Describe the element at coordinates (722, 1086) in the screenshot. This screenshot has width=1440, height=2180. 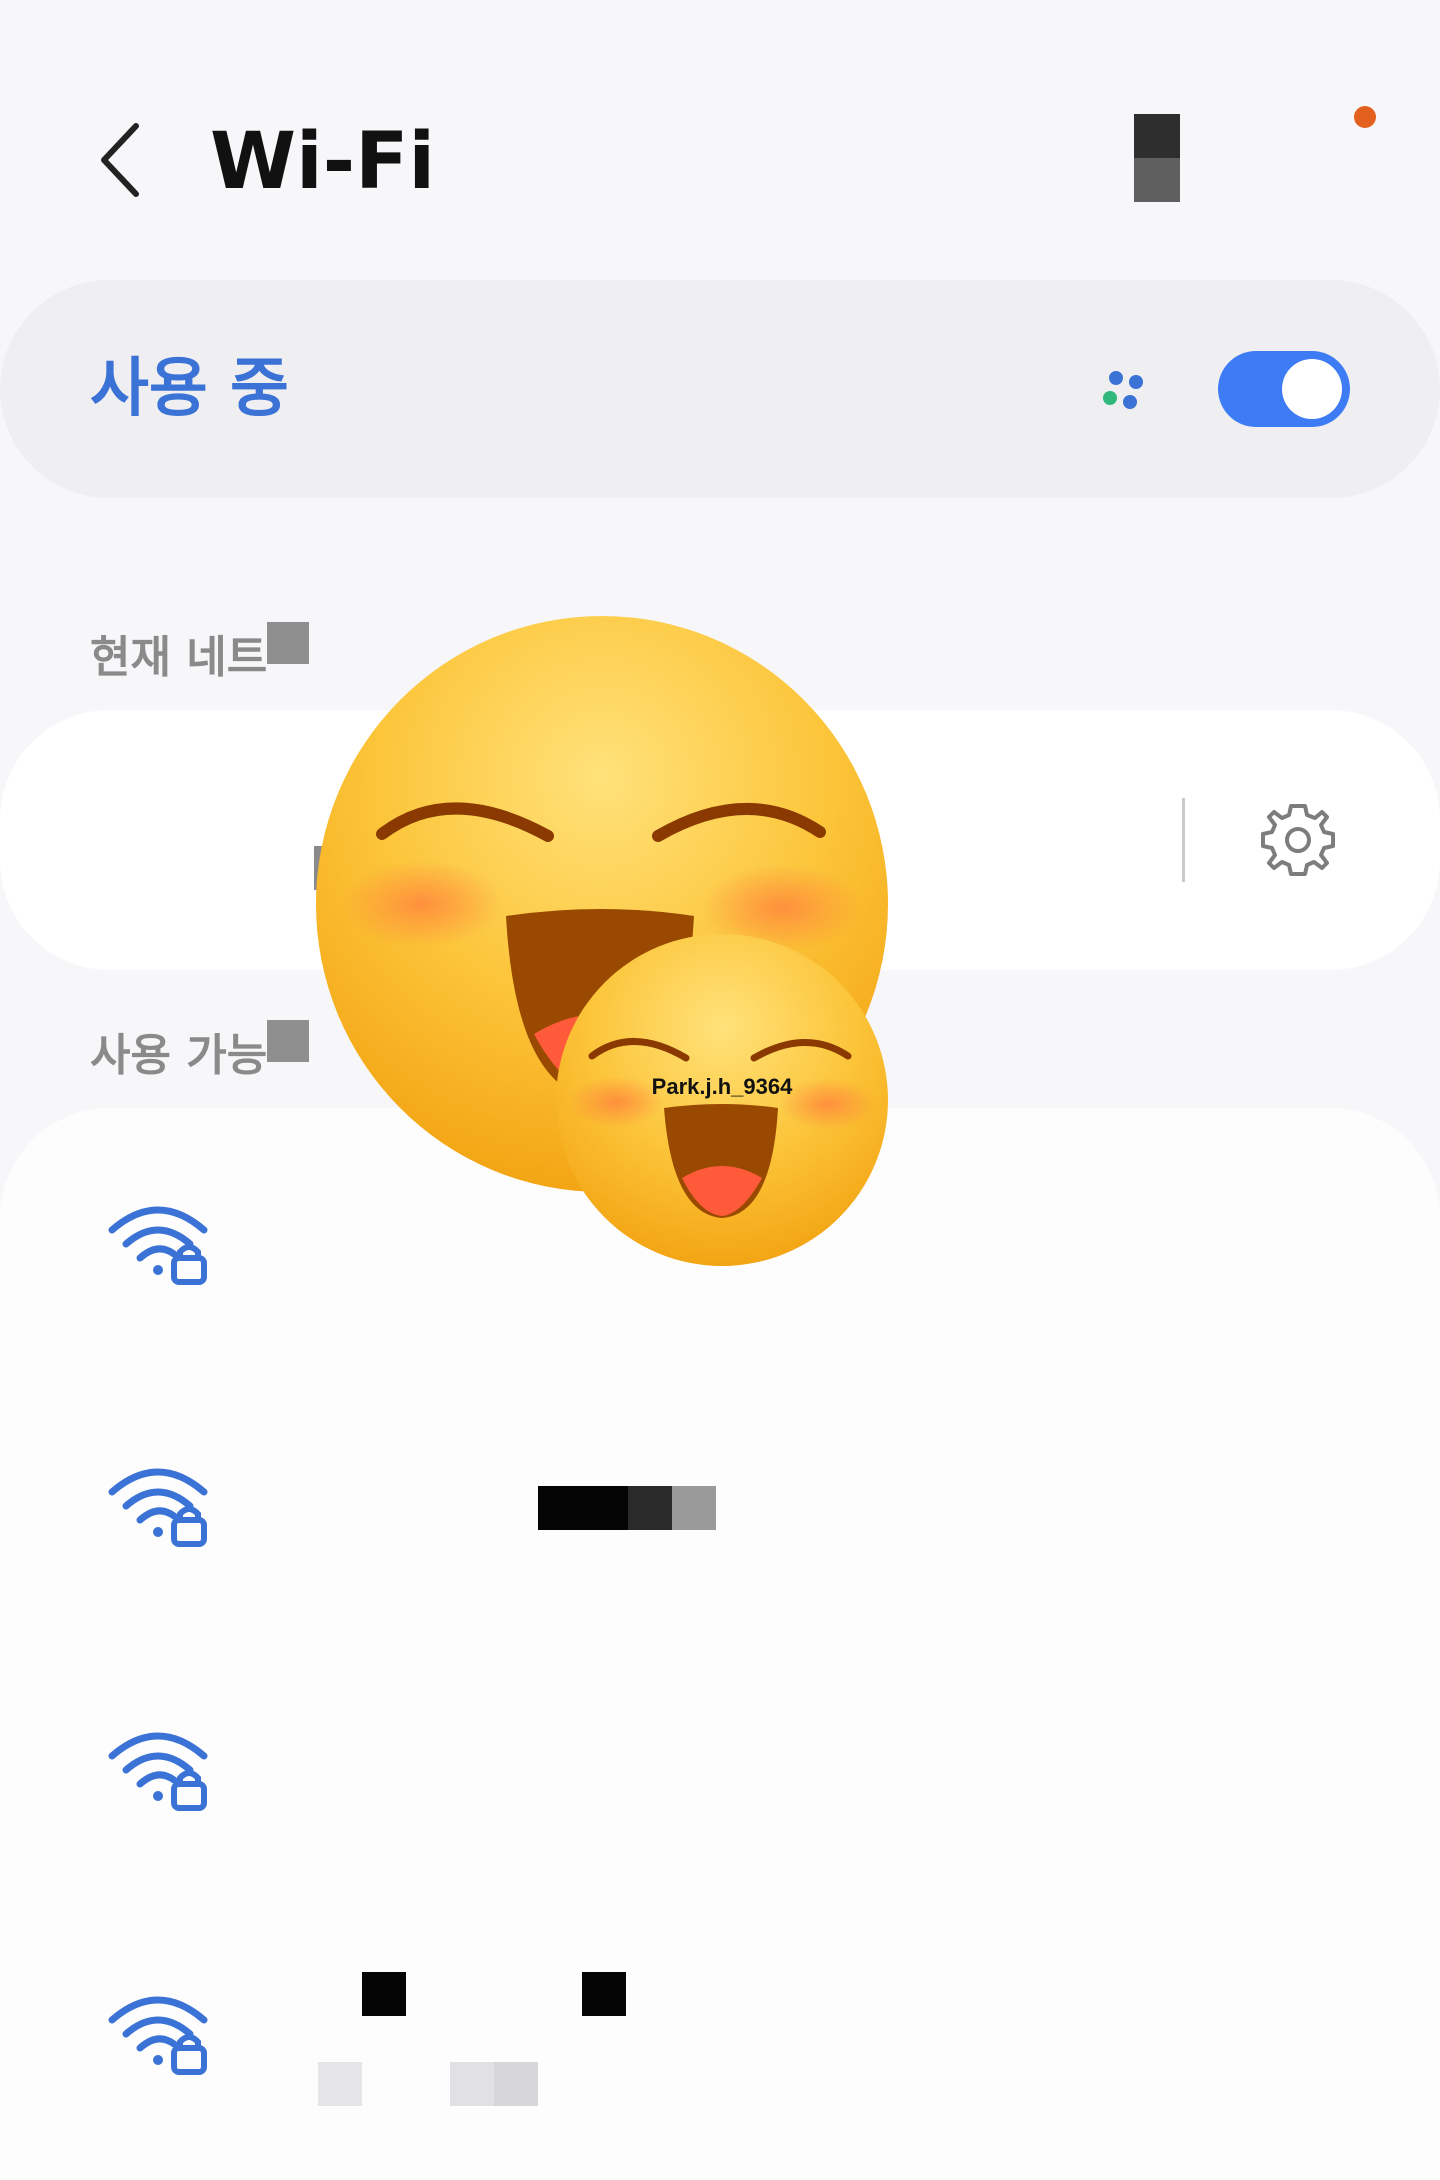
I see `sticker-watermark: Park.j.h_9364` at that location.